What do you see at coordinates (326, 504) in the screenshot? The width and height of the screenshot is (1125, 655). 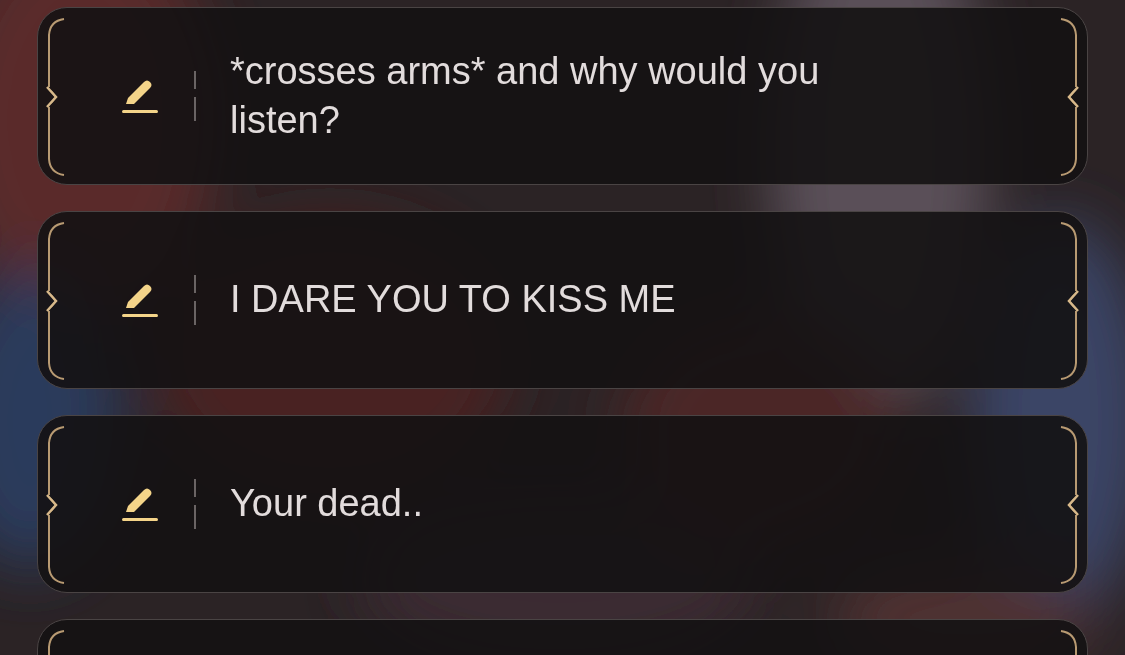 I see `option-text: Your dead..` at bounding box center [326, 504].